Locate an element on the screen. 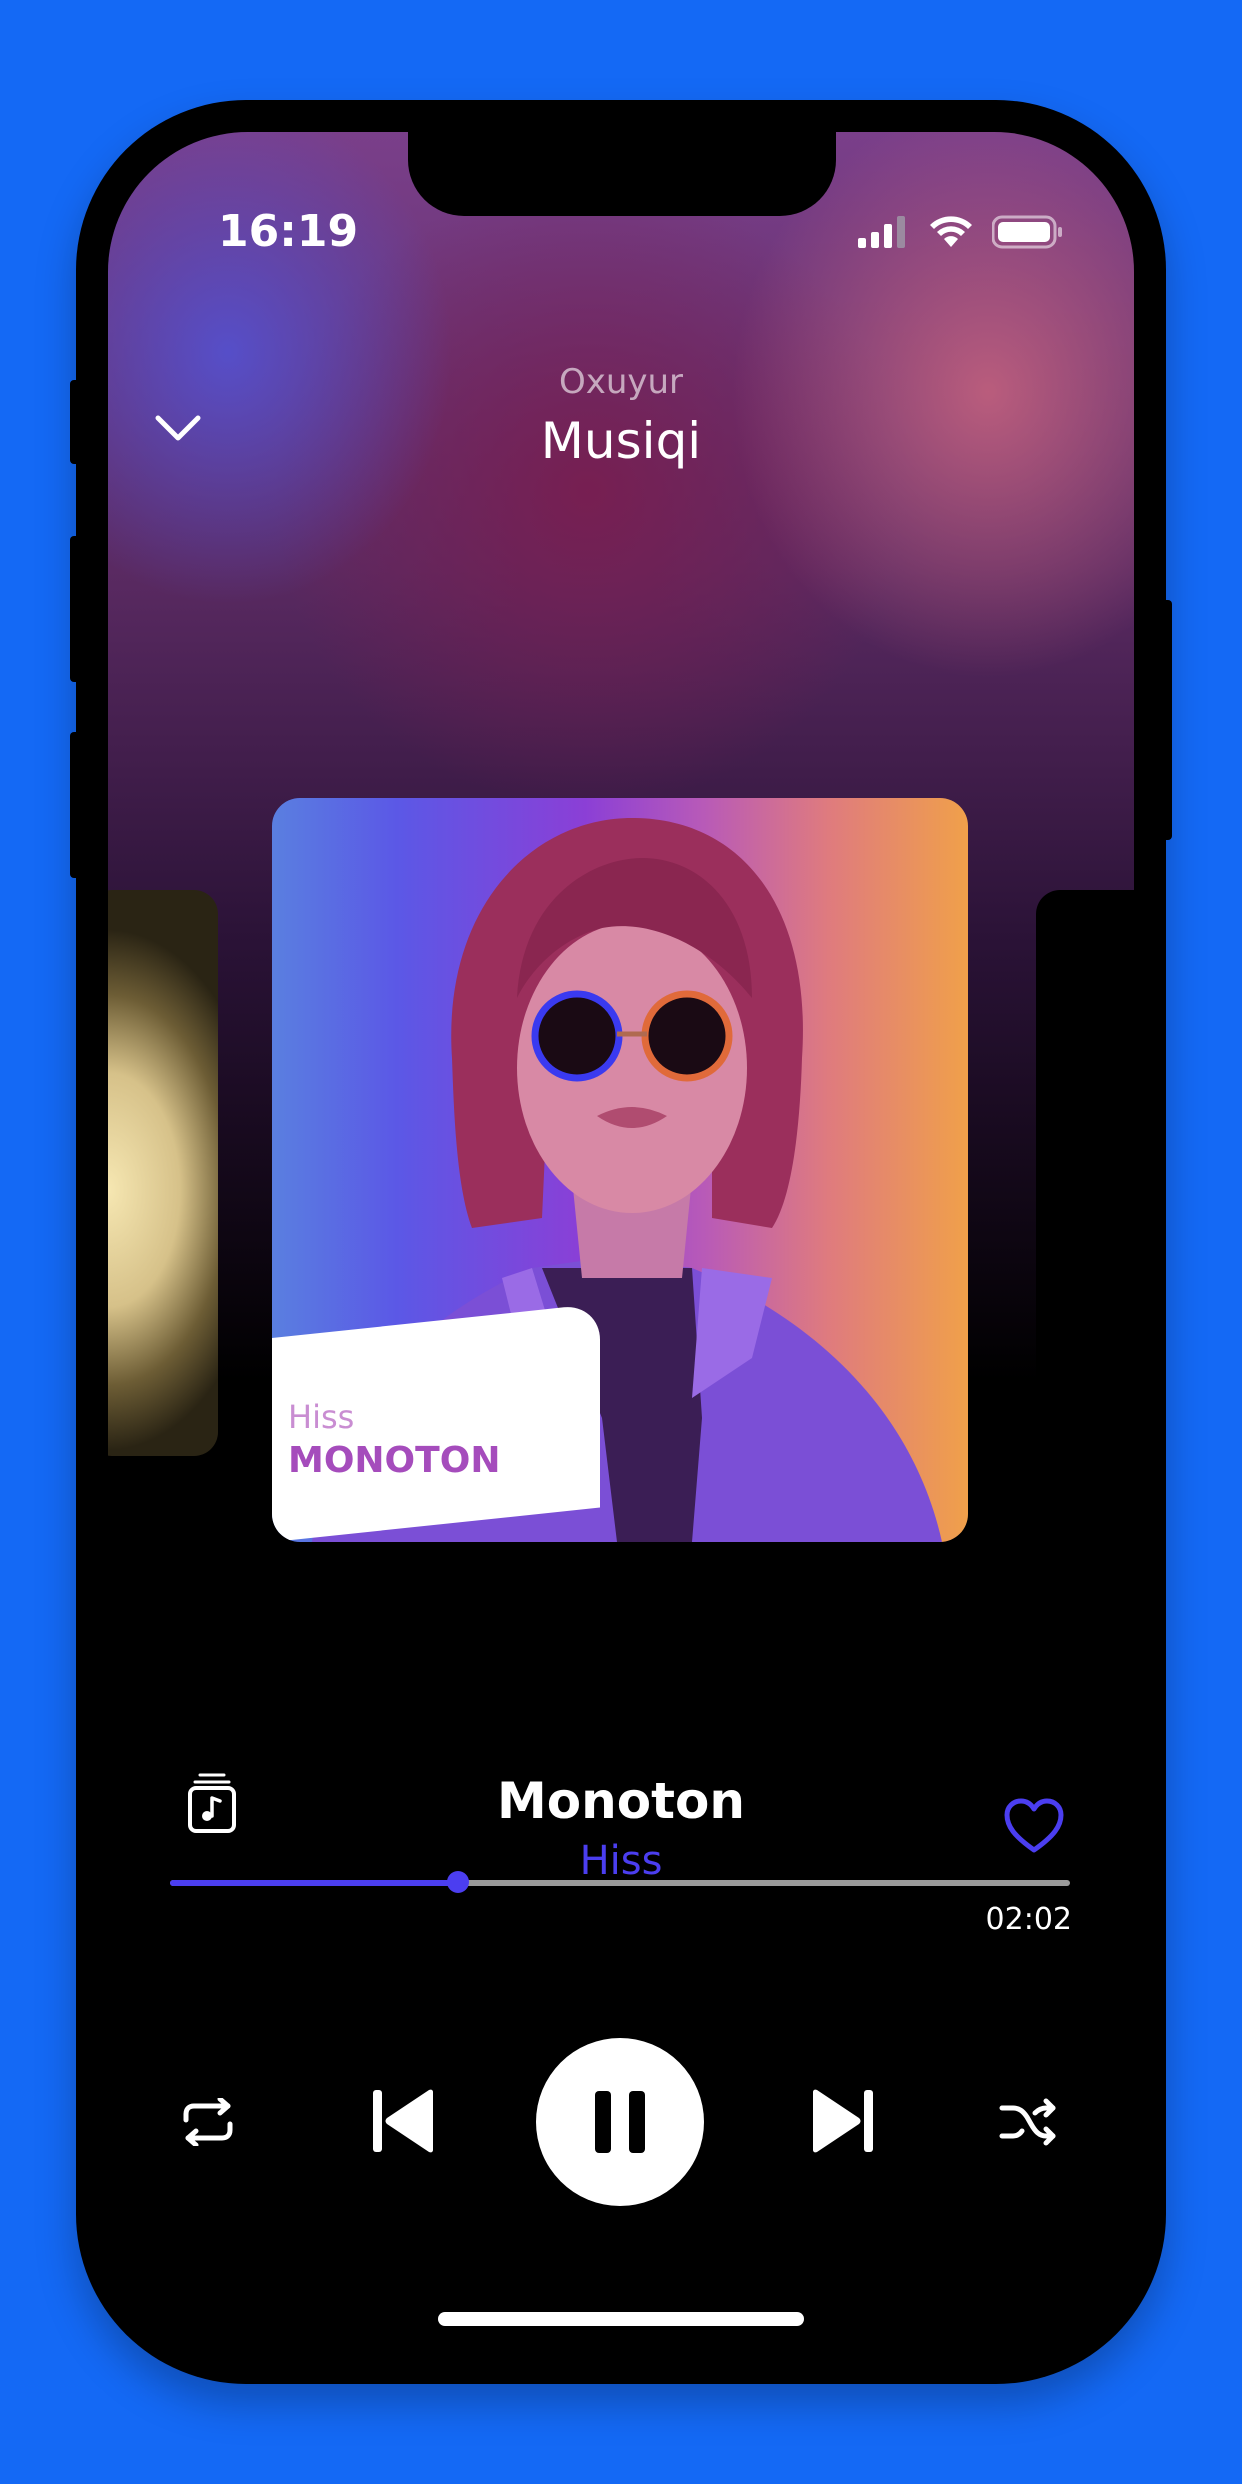 The height and width of the screenshot is (2484, 1242). skip-previous-icon is located at coordinates (403, 2121).